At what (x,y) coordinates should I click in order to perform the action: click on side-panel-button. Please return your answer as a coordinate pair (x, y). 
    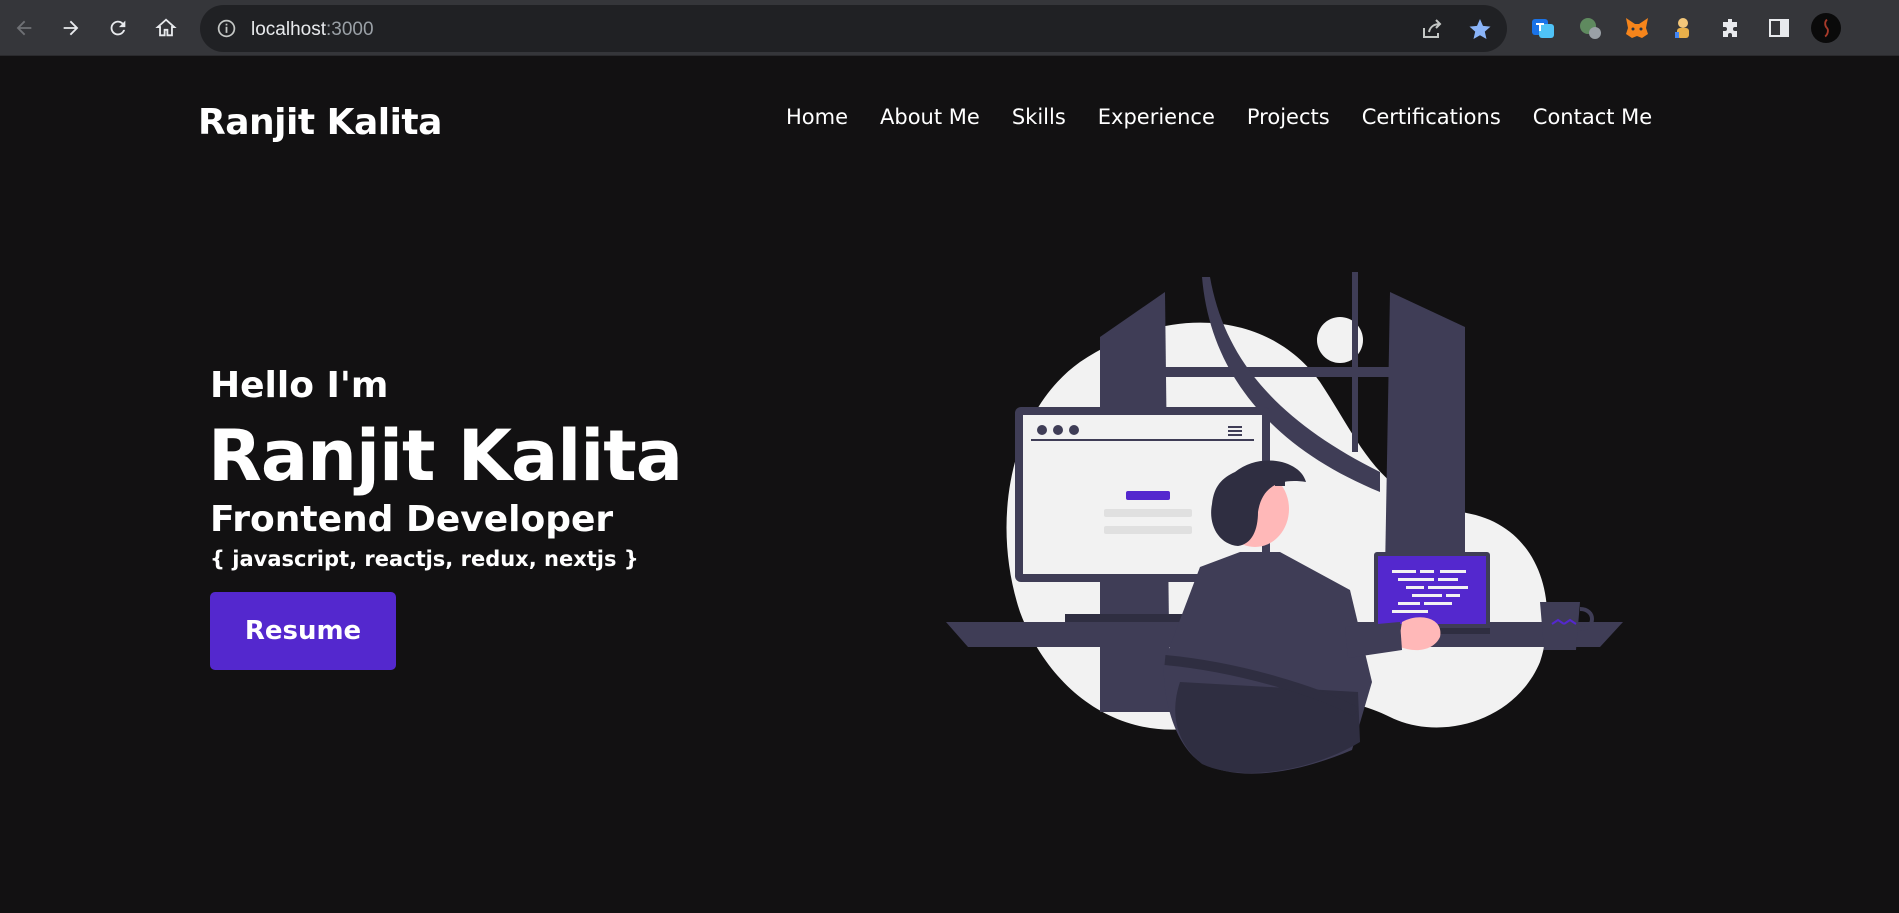
    Looking at the image, I should click on (1779, 28).